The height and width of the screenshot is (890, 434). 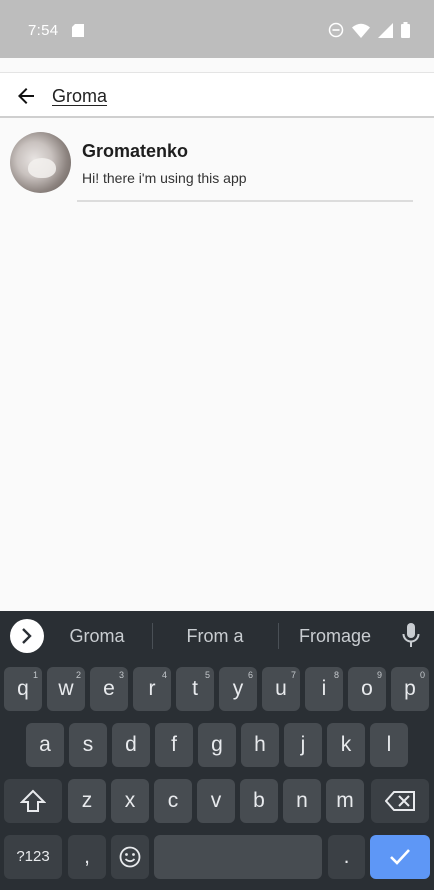 What do you see at coordinates (26, 96) in the screenshot?
I see `back-arrow-icon` at bounding box center [26, 96].